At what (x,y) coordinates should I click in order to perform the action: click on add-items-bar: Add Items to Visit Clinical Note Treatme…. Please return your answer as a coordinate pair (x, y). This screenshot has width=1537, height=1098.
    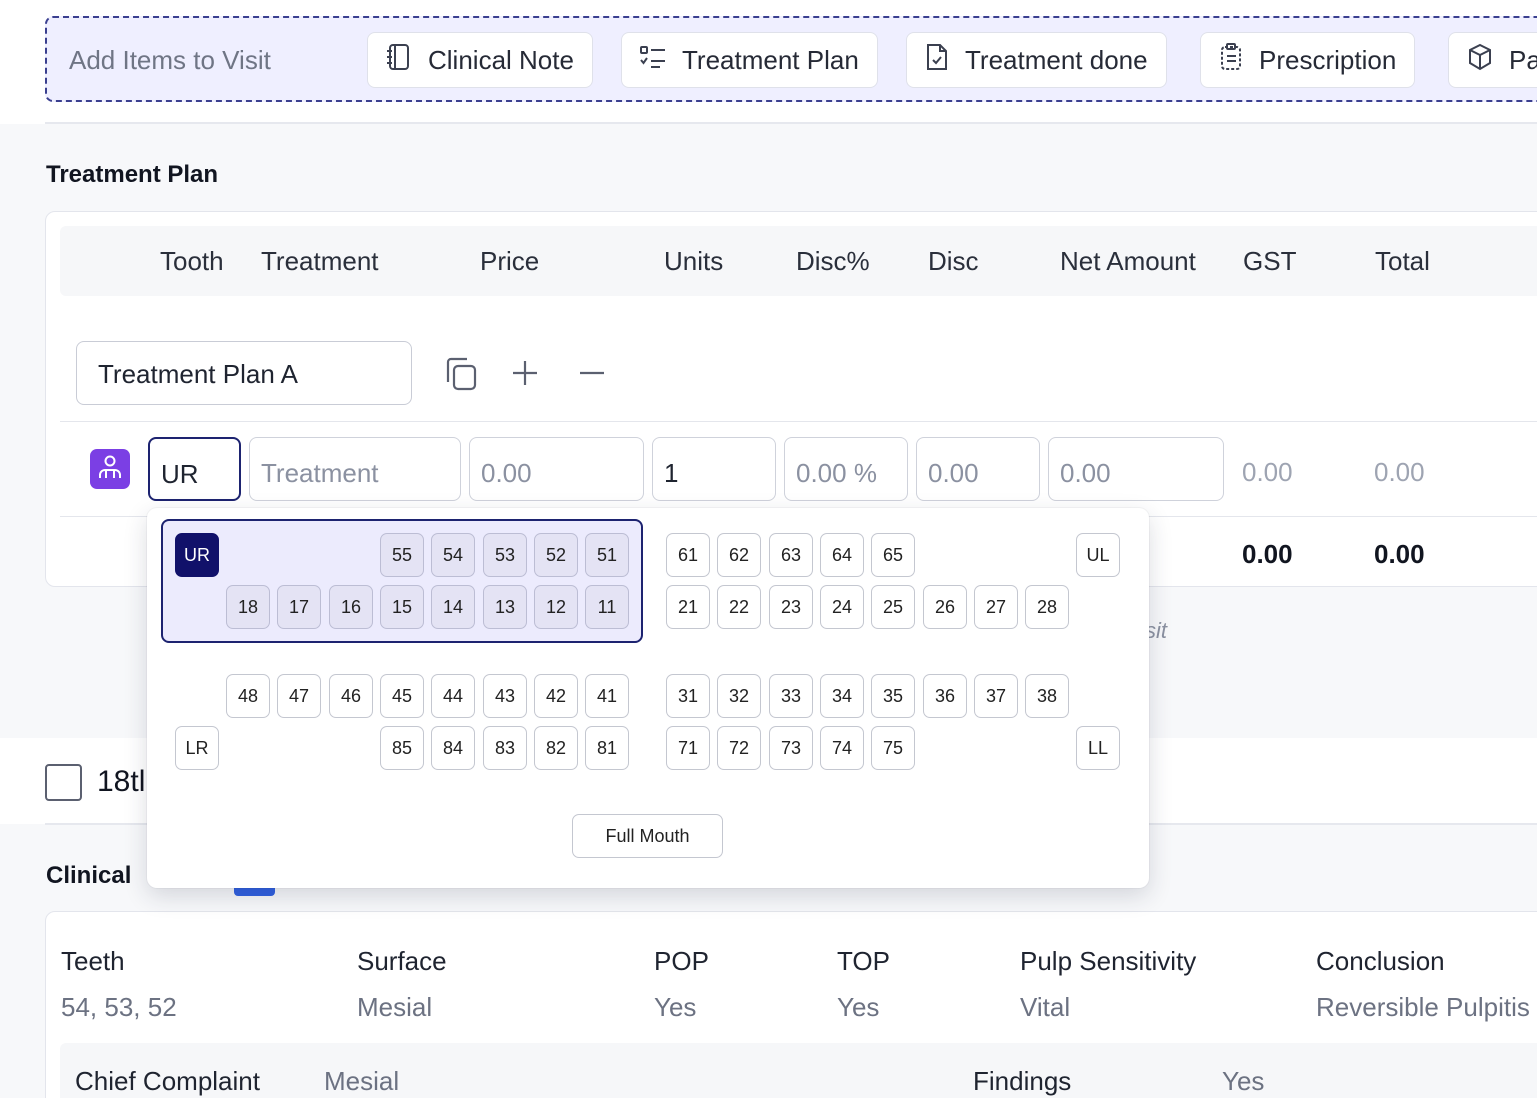
    Looking at the image, I should click on (791, 59).